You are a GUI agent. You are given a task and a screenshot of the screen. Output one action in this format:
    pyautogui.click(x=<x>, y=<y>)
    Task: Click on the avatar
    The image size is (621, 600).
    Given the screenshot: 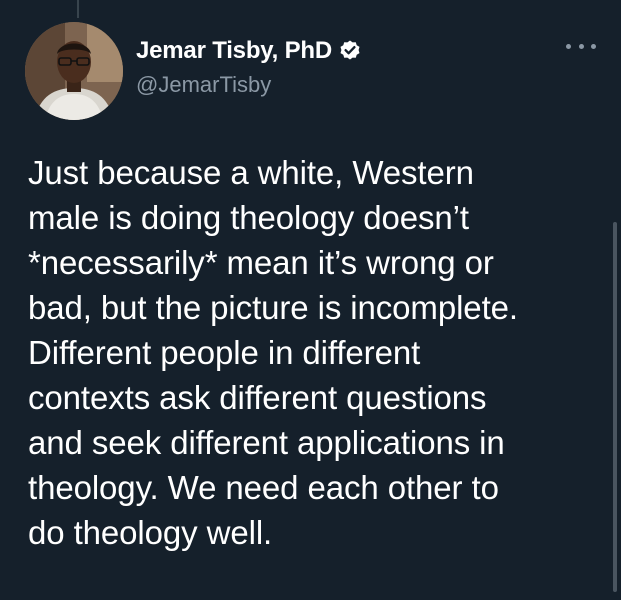 What is the action you would take?
    pyautogui.click(x=74, y=71)
    